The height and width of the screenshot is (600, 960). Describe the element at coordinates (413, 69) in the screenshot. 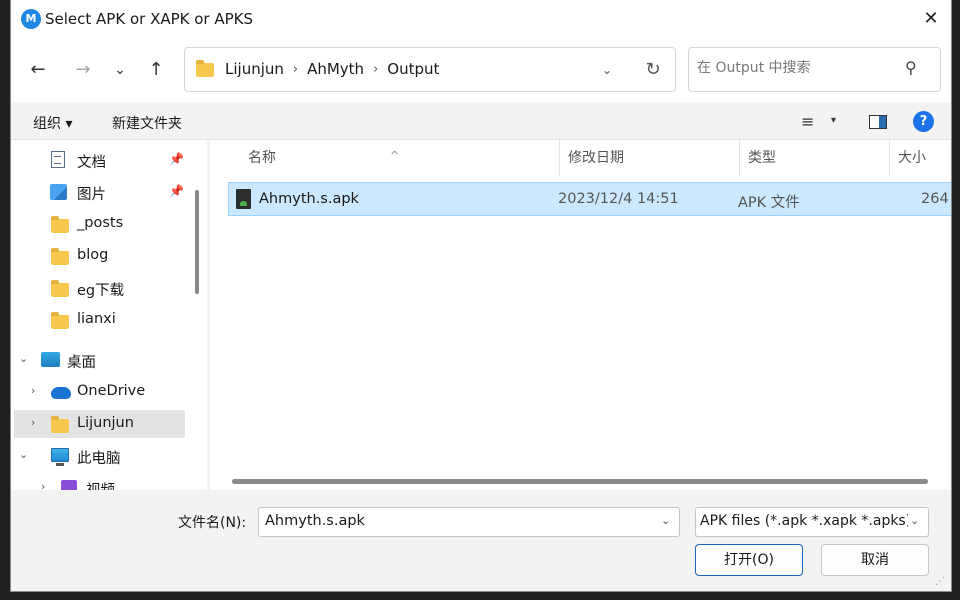

I see `breadcrumb-output: Output` at that location.